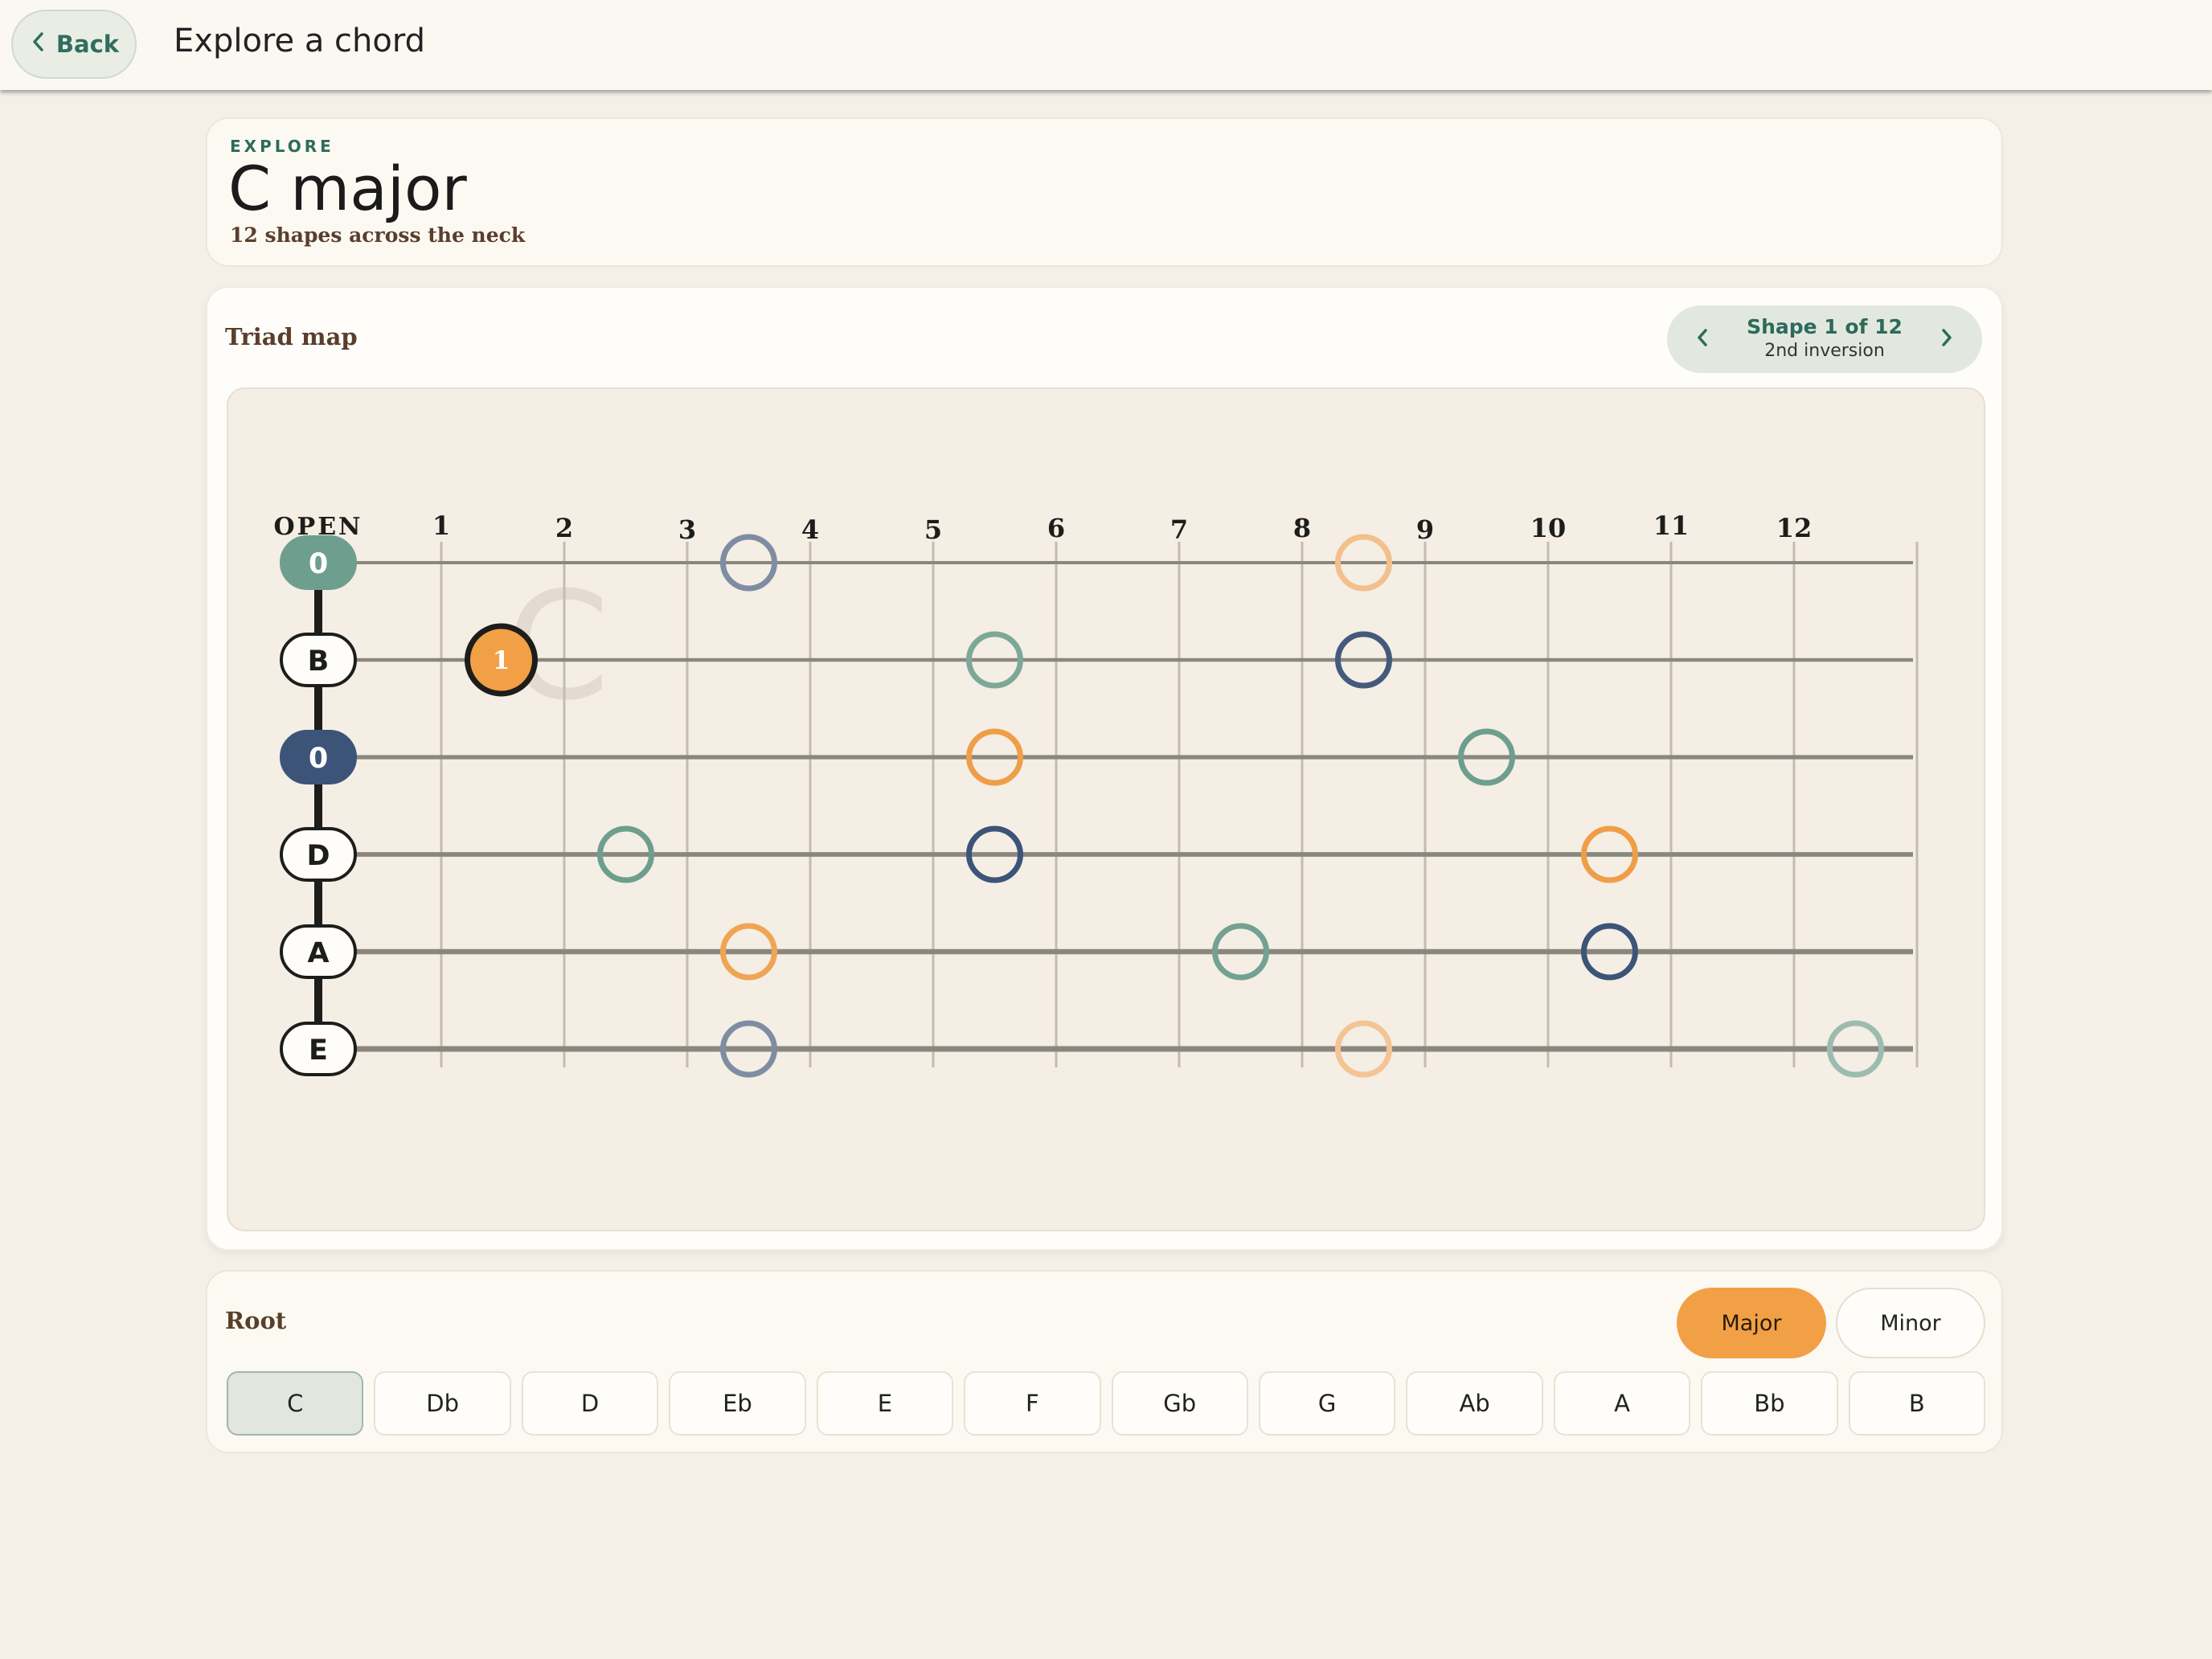 This screenshot has height=1659, width=2212. I want to click on root-button-bb: Bb, so click(1769, 1403).